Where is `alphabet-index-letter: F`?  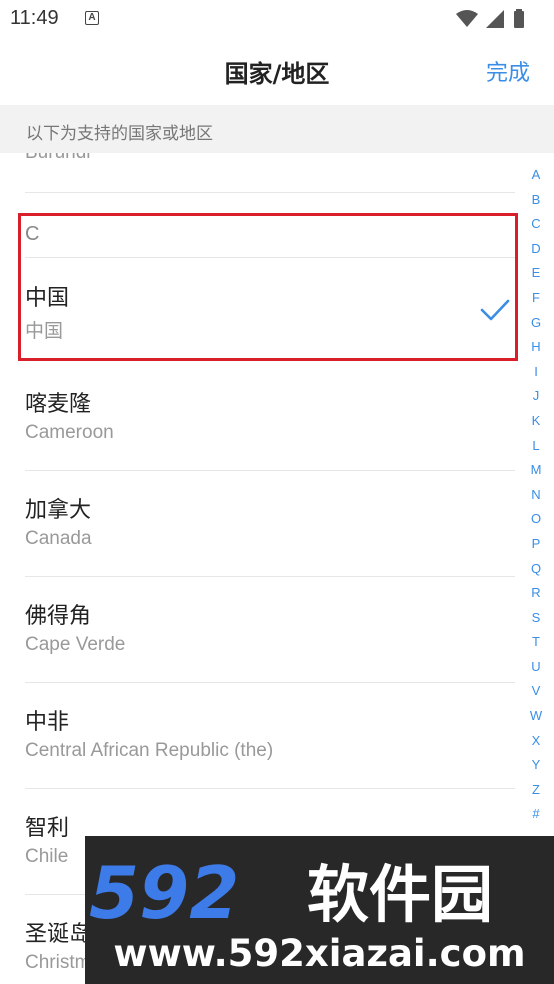 alphabet-index-letter: F is located at coordinates (536, 298).